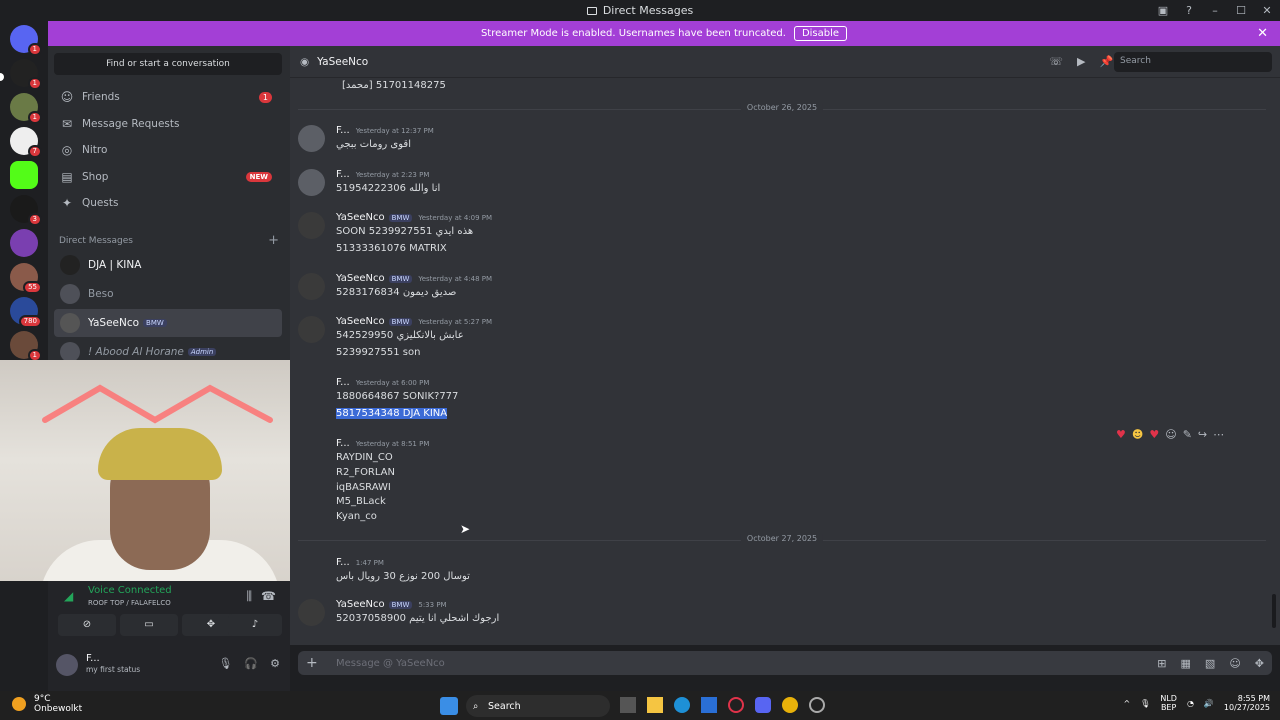  Describe the element at coordinates (1210, 663) in the screenshot. I see `sticker-icon: ▧` at that location.